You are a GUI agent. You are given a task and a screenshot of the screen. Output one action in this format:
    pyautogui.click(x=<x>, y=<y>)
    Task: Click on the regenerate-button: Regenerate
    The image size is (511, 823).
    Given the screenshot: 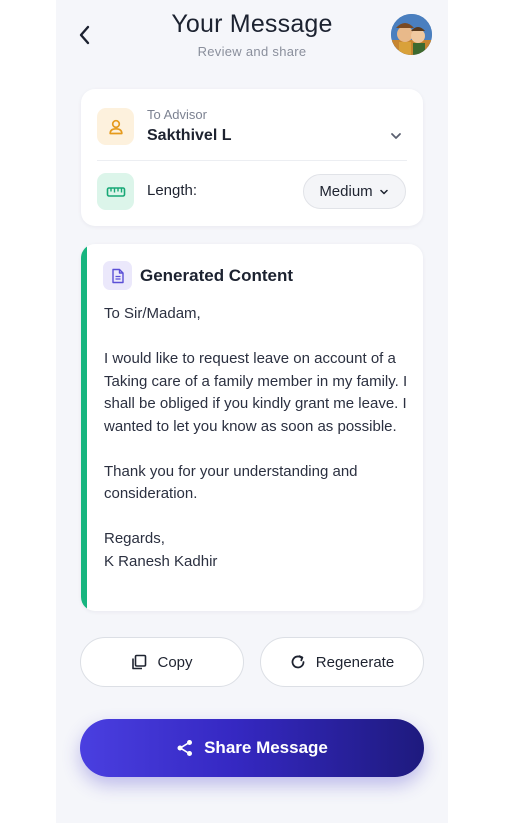 What is the action you would take?
    pyautogui.click(x=342, y=662)
    